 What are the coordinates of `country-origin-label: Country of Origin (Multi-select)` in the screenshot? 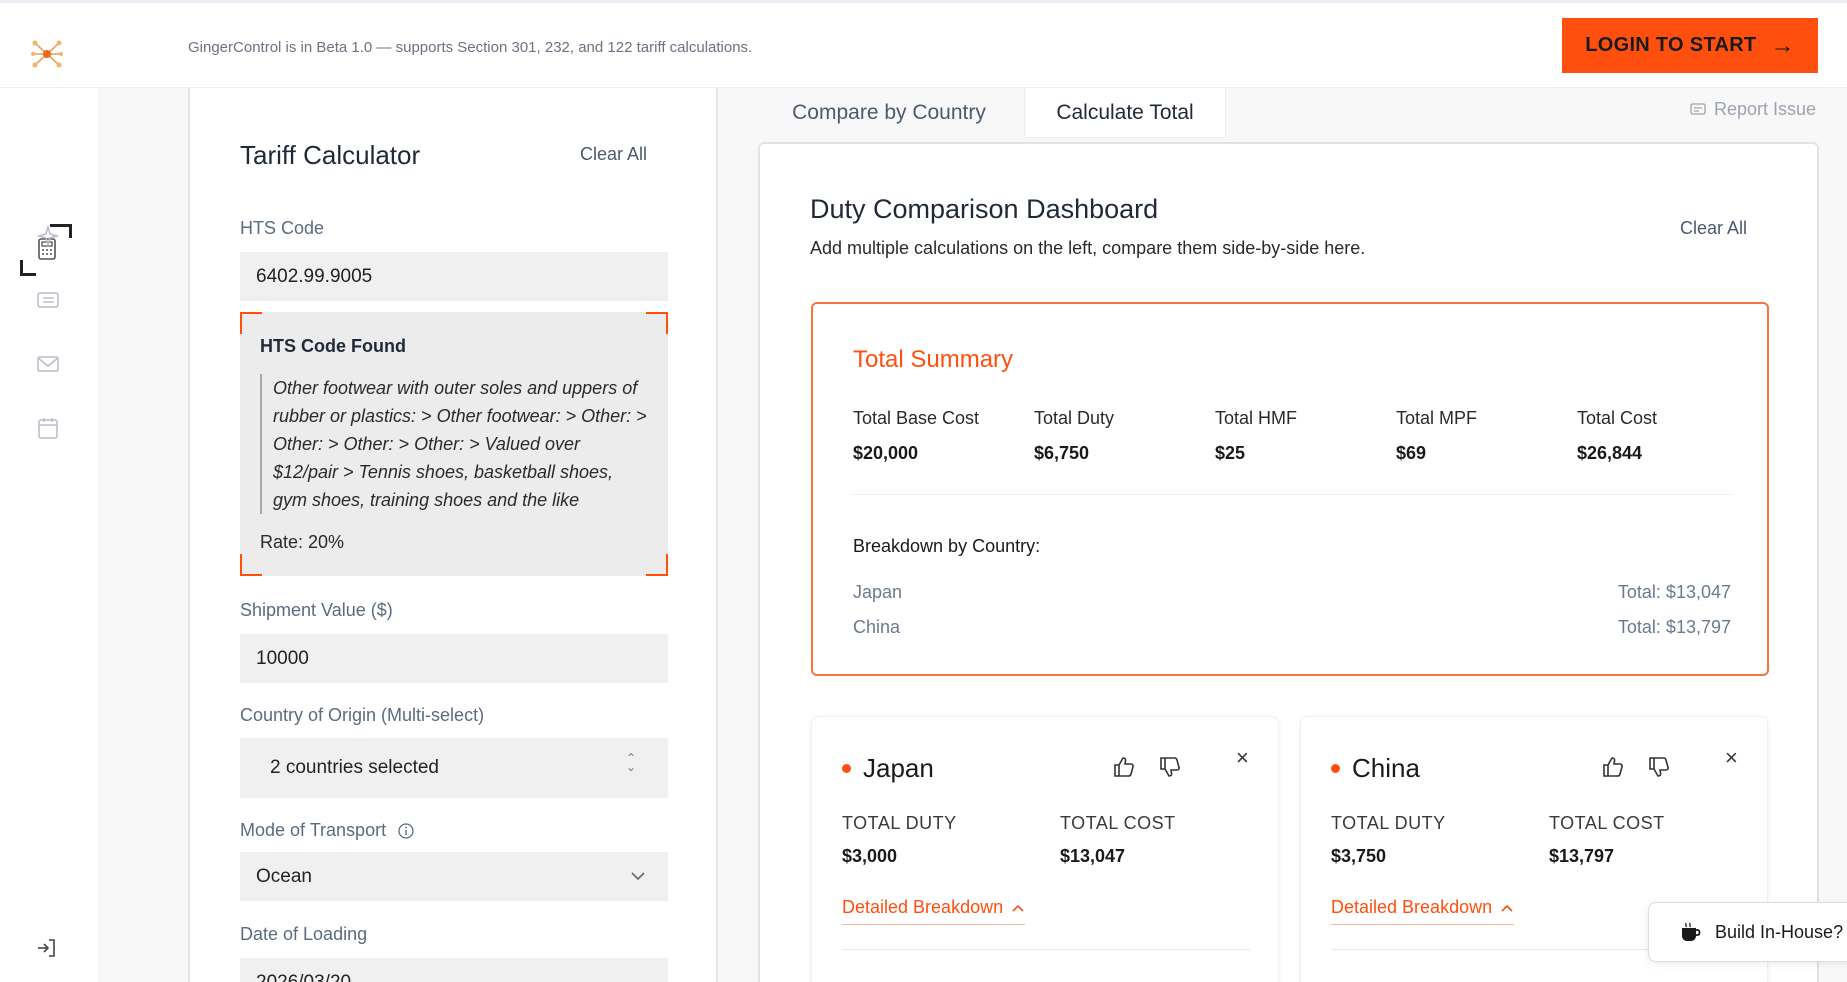 It's located at (362, 715).